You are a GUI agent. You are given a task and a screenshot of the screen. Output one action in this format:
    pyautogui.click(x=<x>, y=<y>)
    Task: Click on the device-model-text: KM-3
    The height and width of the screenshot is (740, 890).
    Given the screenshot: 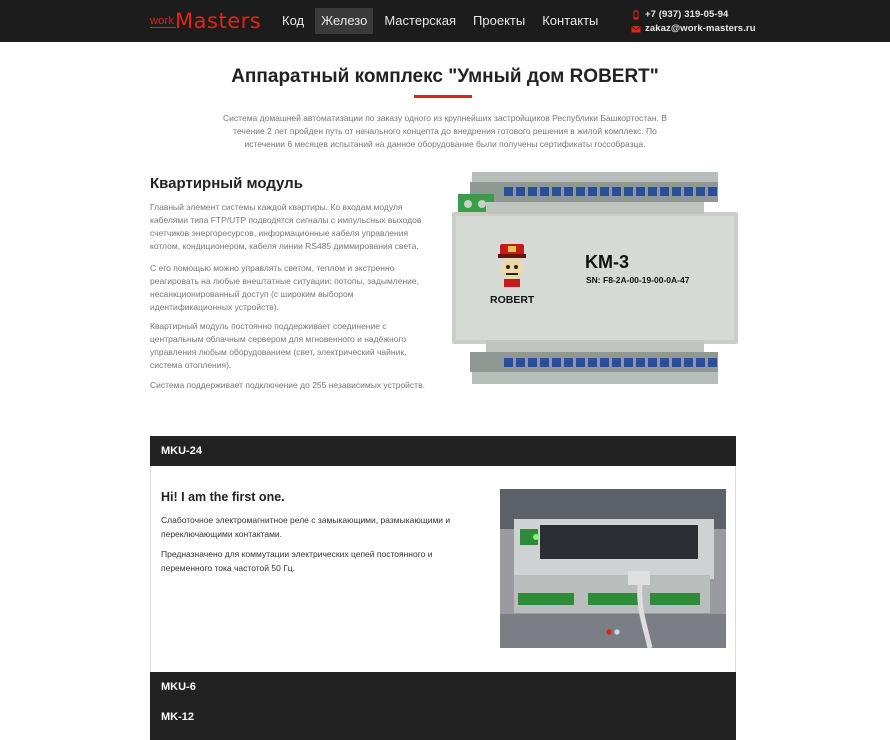 What is the action you would take?
    pyautogui.click(x=607, y=262)
    